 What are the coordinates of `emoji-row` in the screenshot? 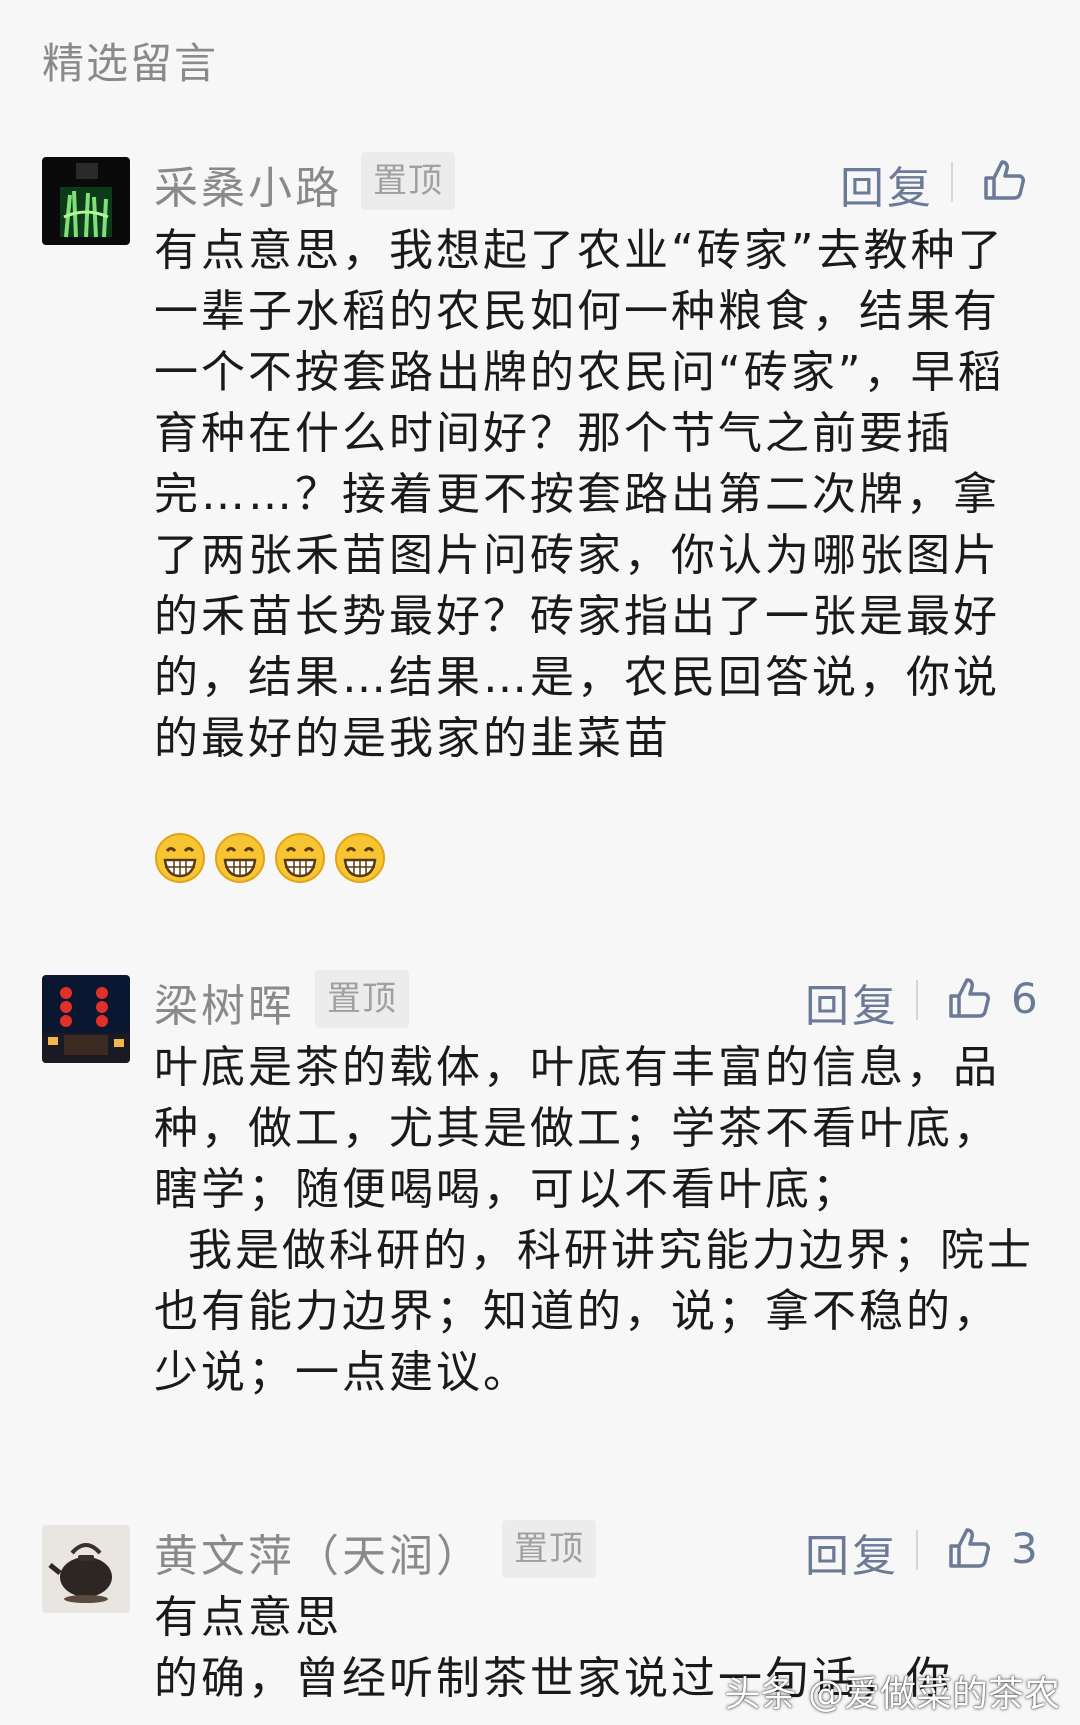 It's located at (270, 858).